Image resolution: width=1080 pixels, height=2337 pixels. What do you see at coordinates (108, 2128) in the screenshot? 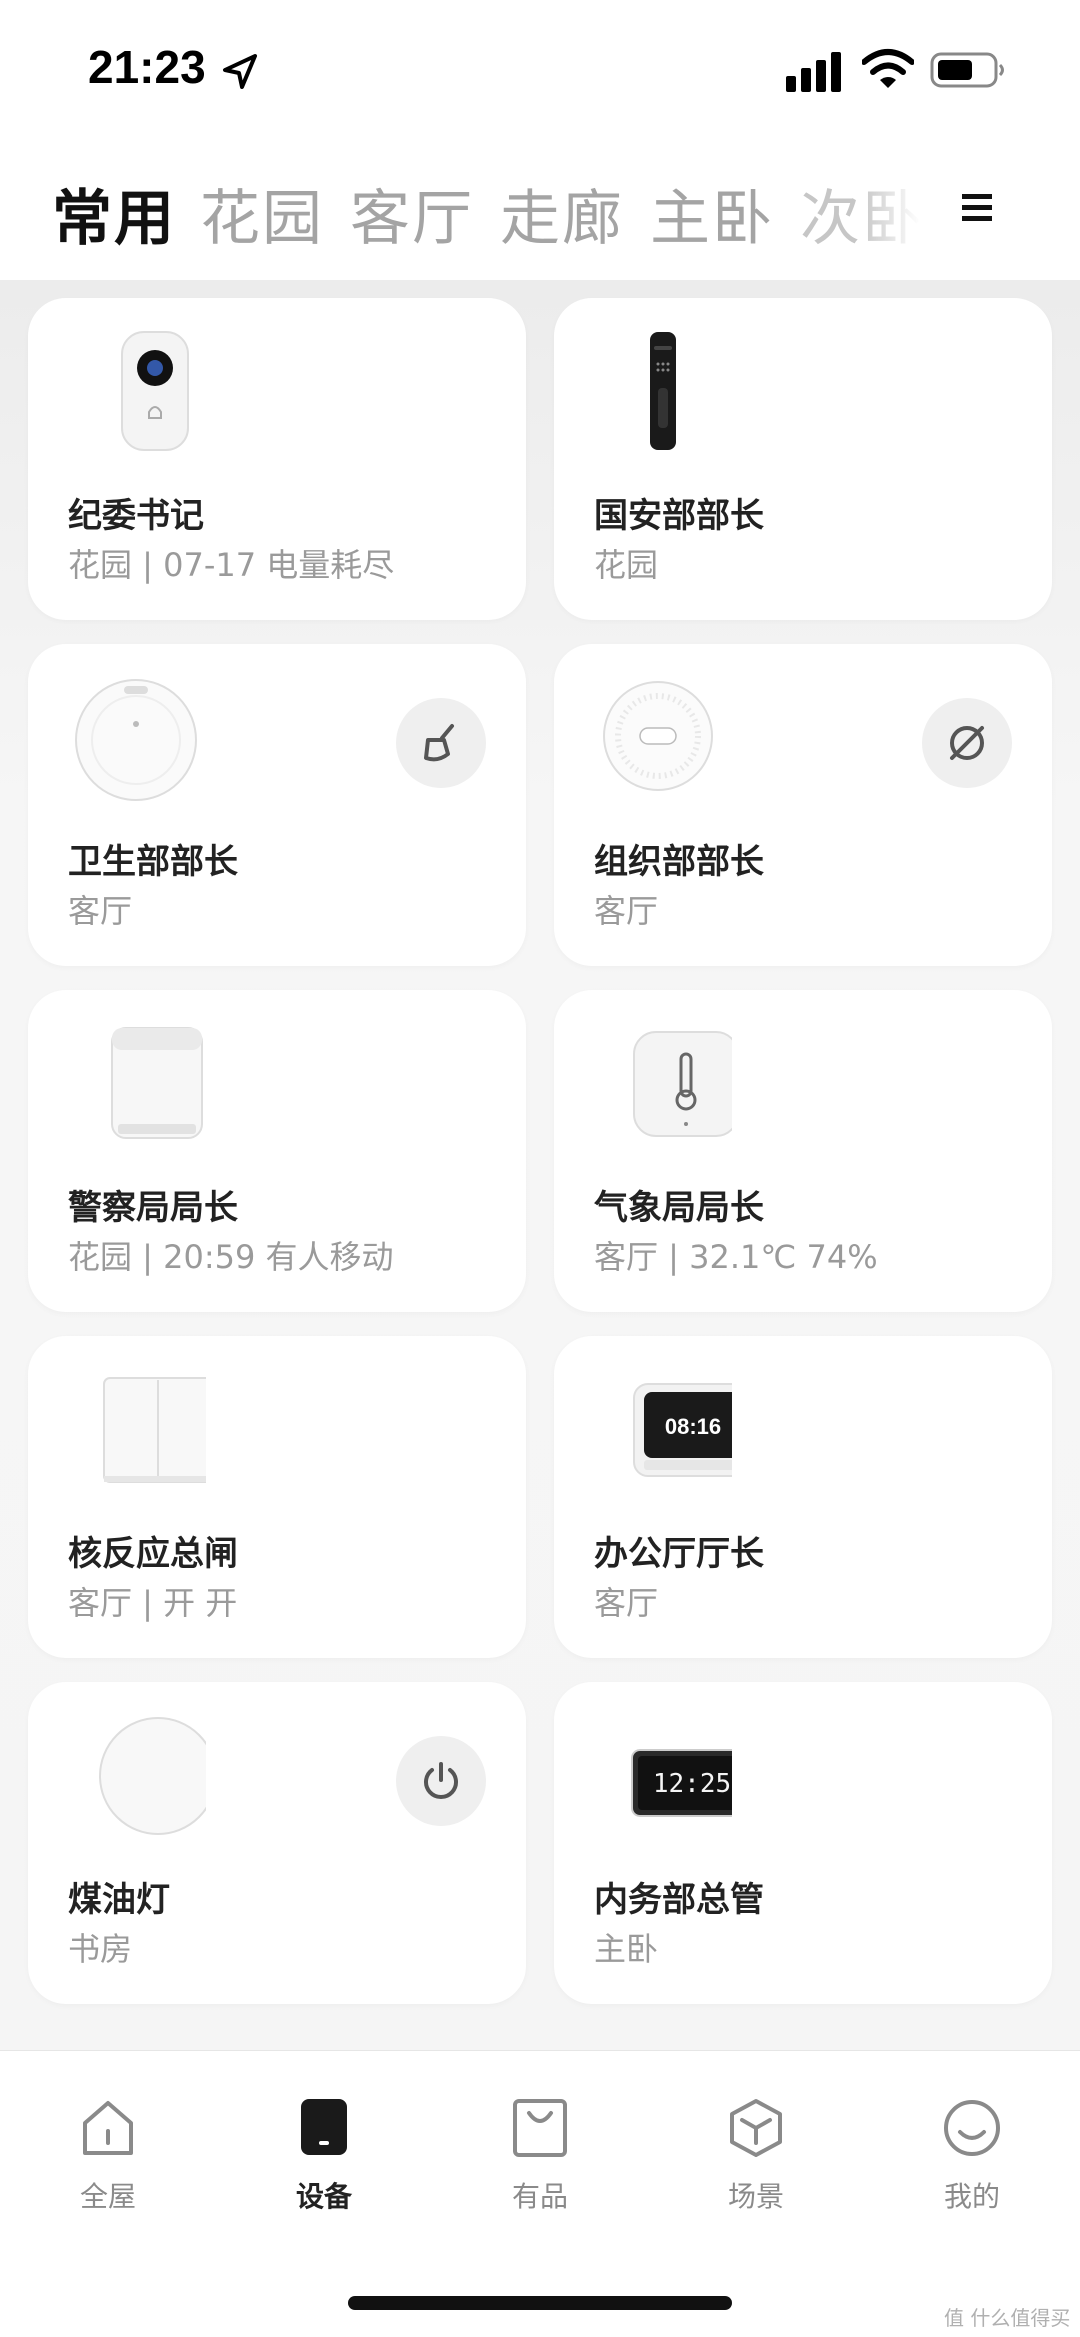
I see `house-icon` at bounding box center [108, 2128].